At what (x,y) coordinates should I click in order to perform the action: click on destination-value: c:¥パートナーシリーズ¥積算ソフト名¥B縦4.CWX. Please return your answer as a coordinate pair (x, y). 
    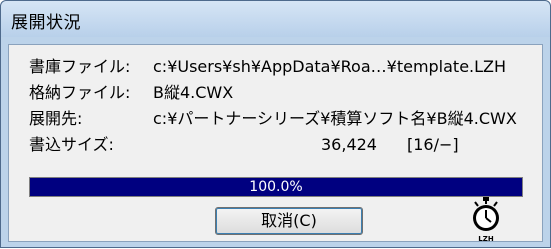
    Looking at the image, I should click on (335, 118).